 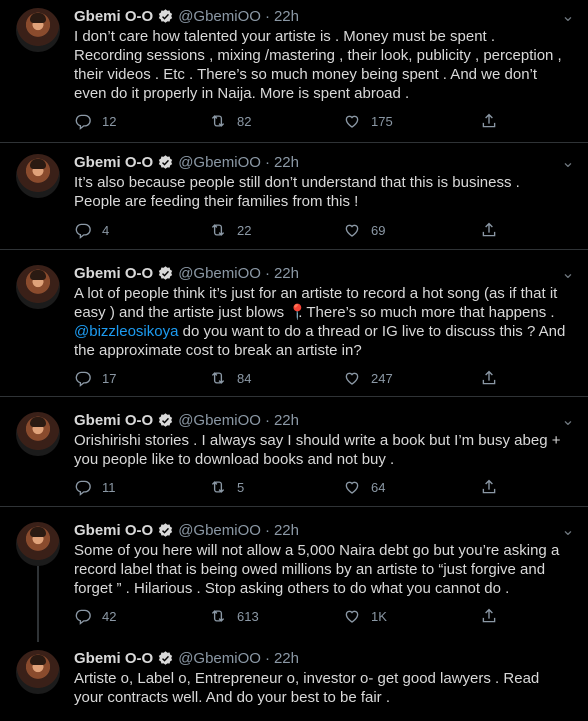 I want to click on reply-button: 17, so click(x=95, y=378).